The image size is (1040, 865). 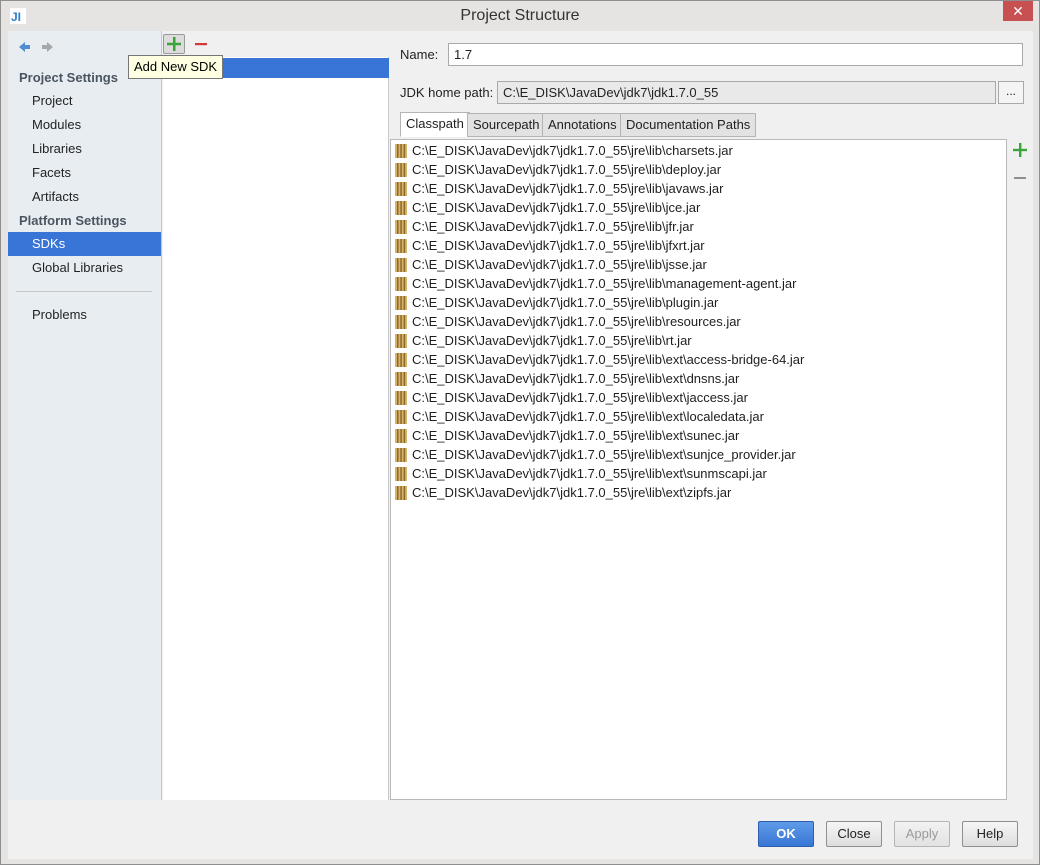 What do you see at coordinates (1018, 11) in the screenshot?
I see `window-close-button: ✕` at bounding box center [1018, 11].